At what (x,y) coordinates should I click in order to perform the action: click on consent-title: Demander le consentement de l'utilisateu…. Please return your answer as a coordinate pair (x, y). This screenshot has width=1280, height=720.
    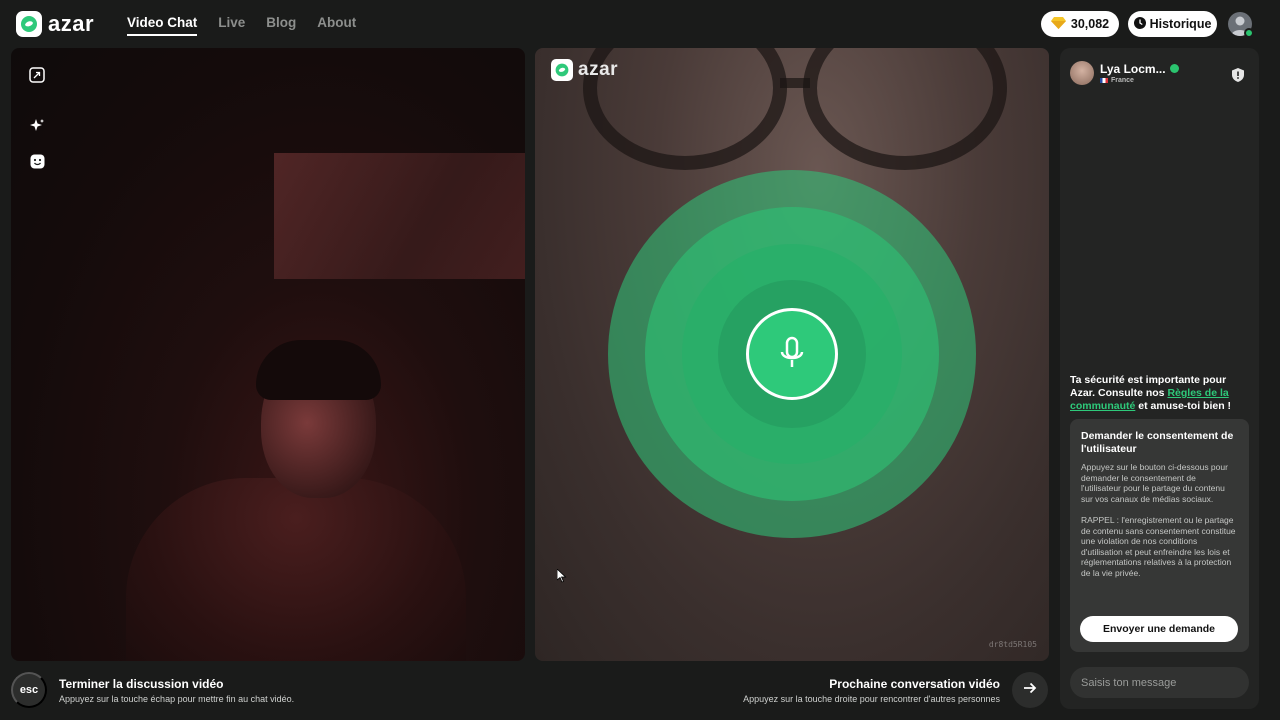
    Looking at the image, I should click on (1157, 442).